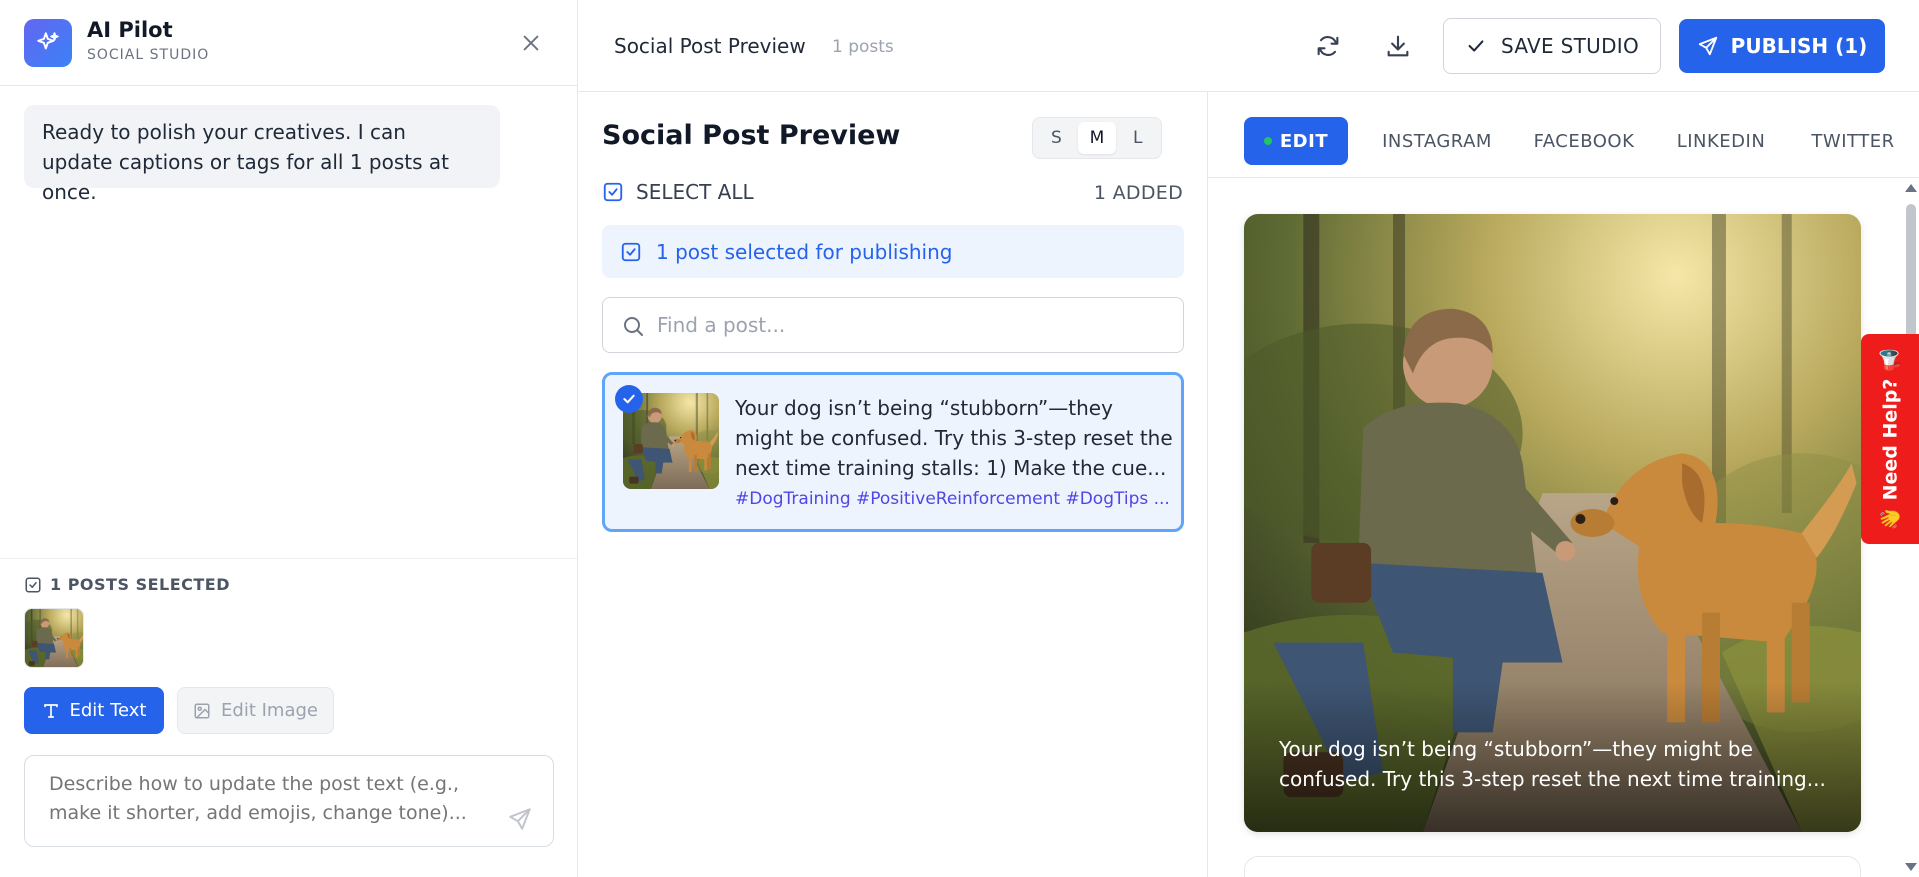 Image resolution: width=1919 pixels, height=877 pixels. What do you see at coordinates (202, 710) in the screenshot?
I see `image-icon` at bounding box center [202, 710].